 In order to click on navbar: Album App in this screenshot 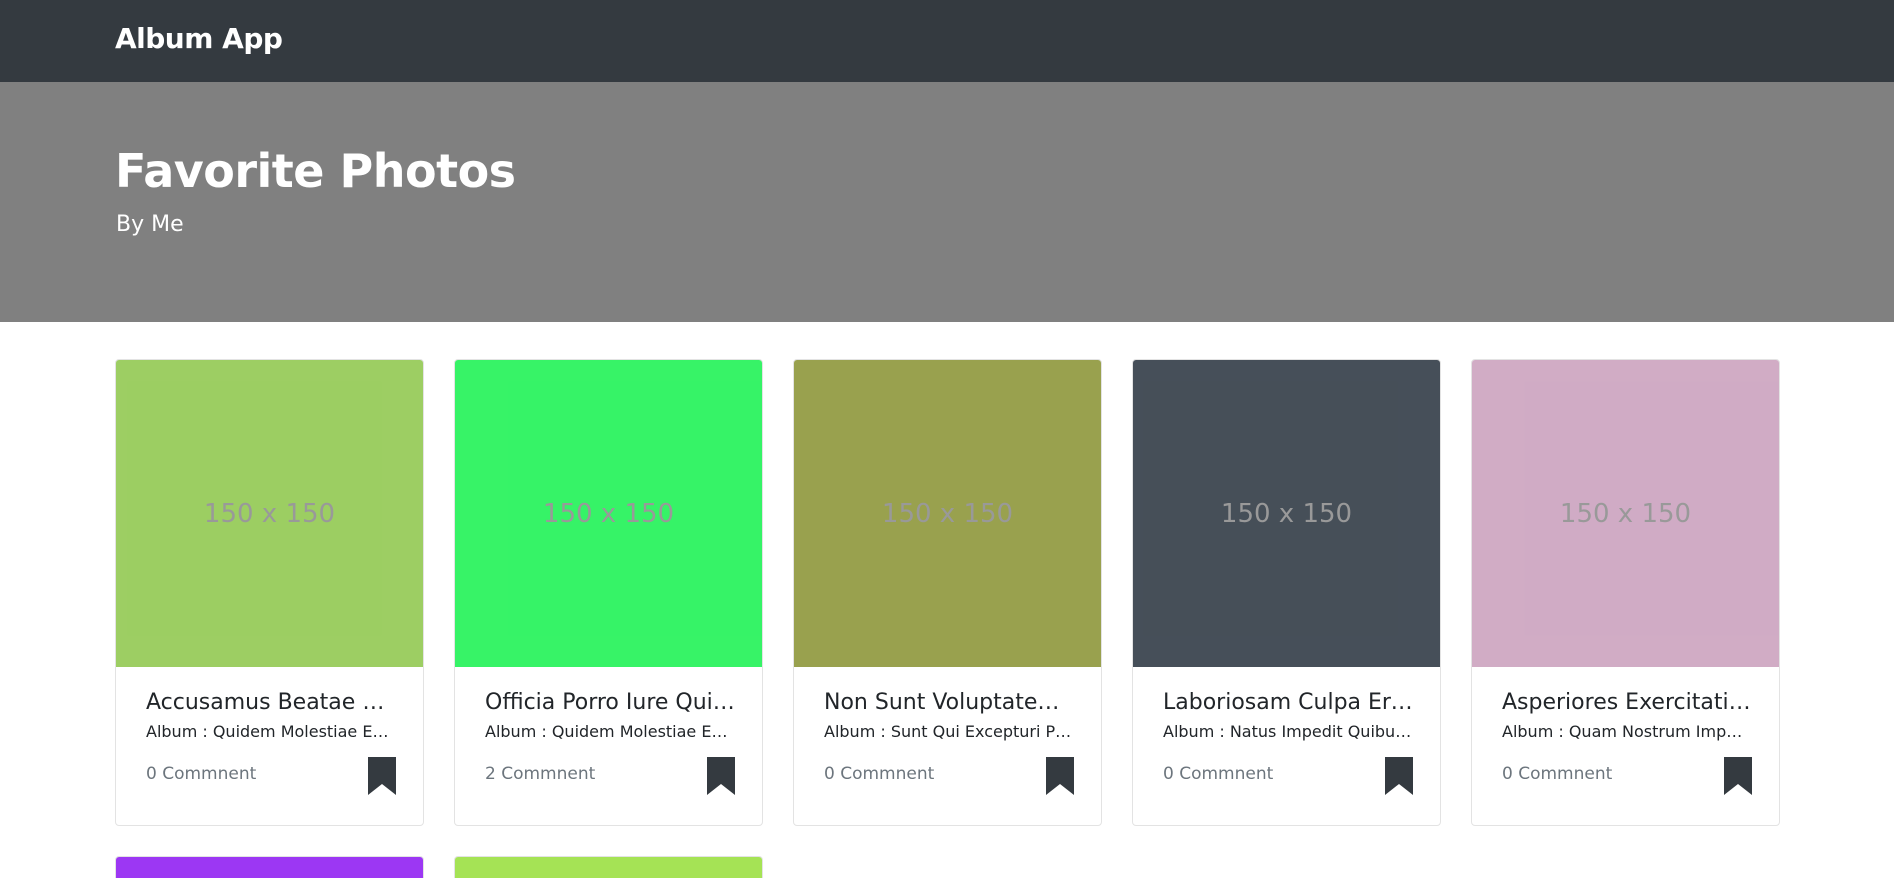, I will do `click(947, 41)`.